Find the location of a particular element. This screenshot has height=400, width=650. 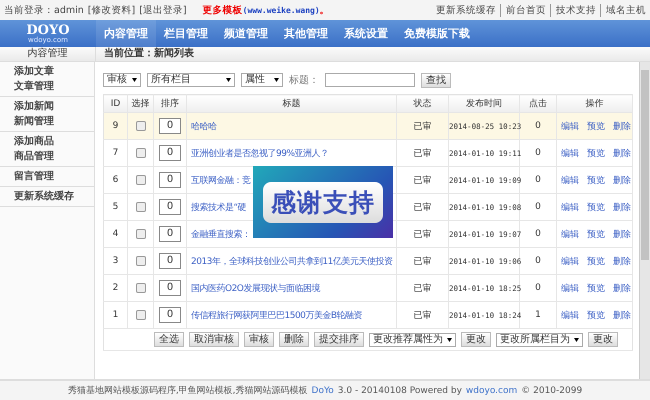

title-link: 传信程旅行网获阿里巴巴1500万美金B轮融资 is located at coordinates (276, 315).